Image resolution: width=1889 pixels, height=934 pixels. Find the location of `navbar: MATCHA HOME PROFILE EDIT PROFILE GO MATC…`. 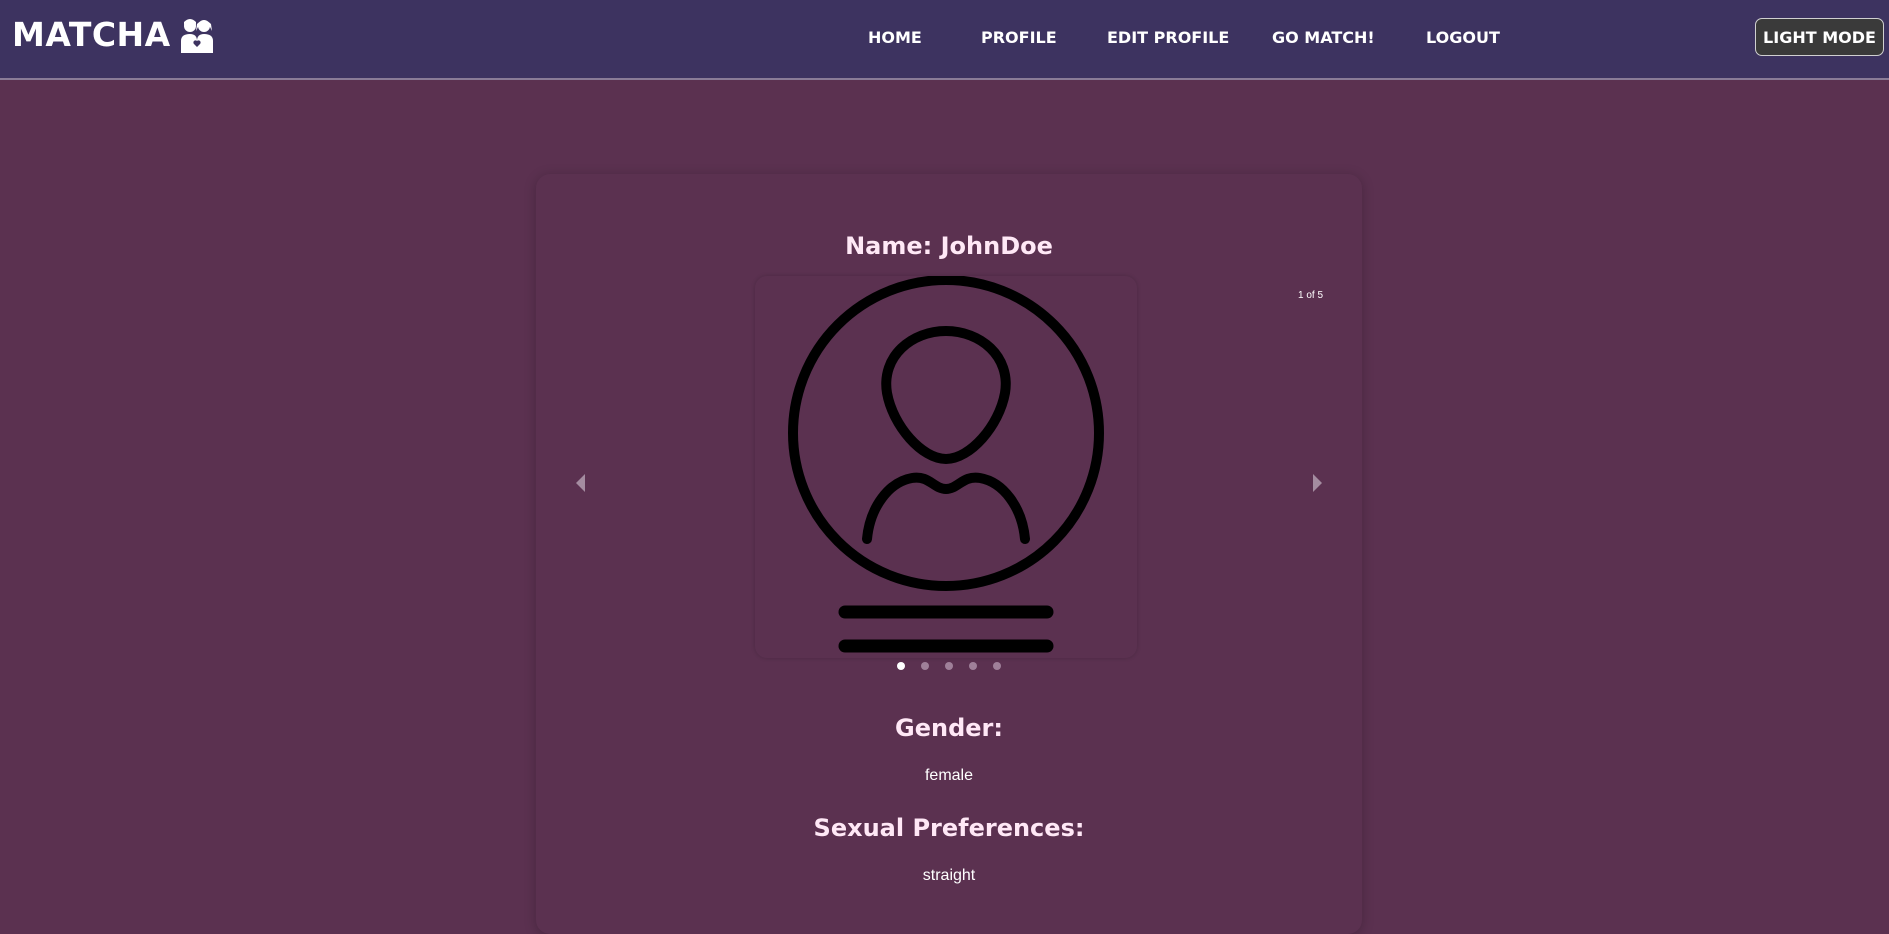

navbar: MATCHA HOME PROFILE EDIT PROFILE GO MATC… is located at coordinates (944, 40).